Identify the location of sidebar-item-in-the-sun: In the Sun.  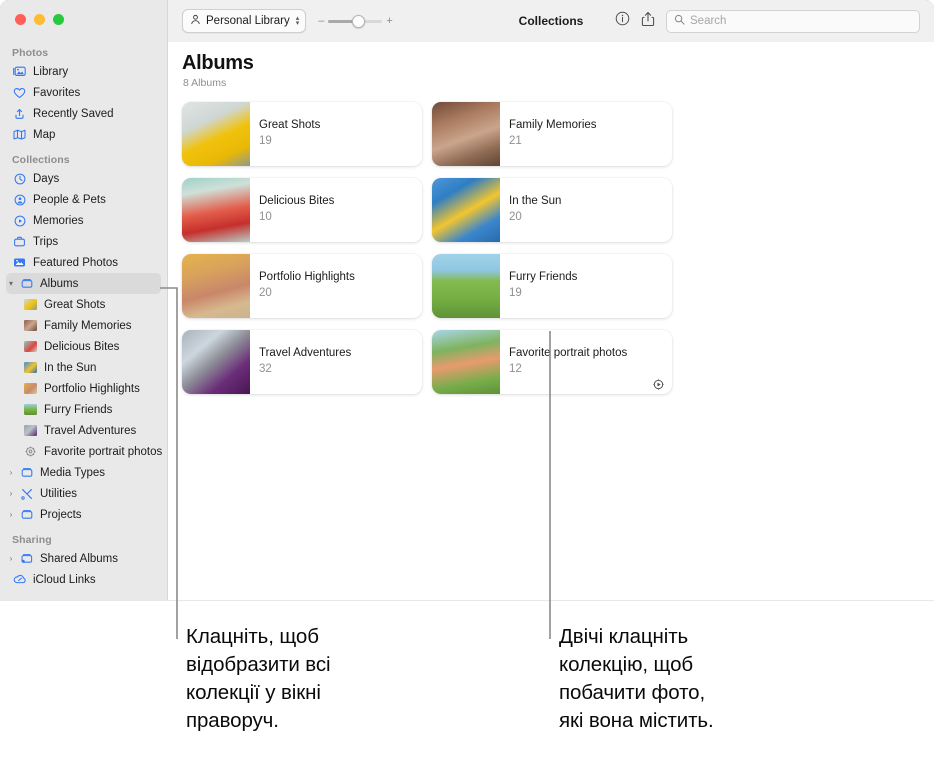
(83, 367).